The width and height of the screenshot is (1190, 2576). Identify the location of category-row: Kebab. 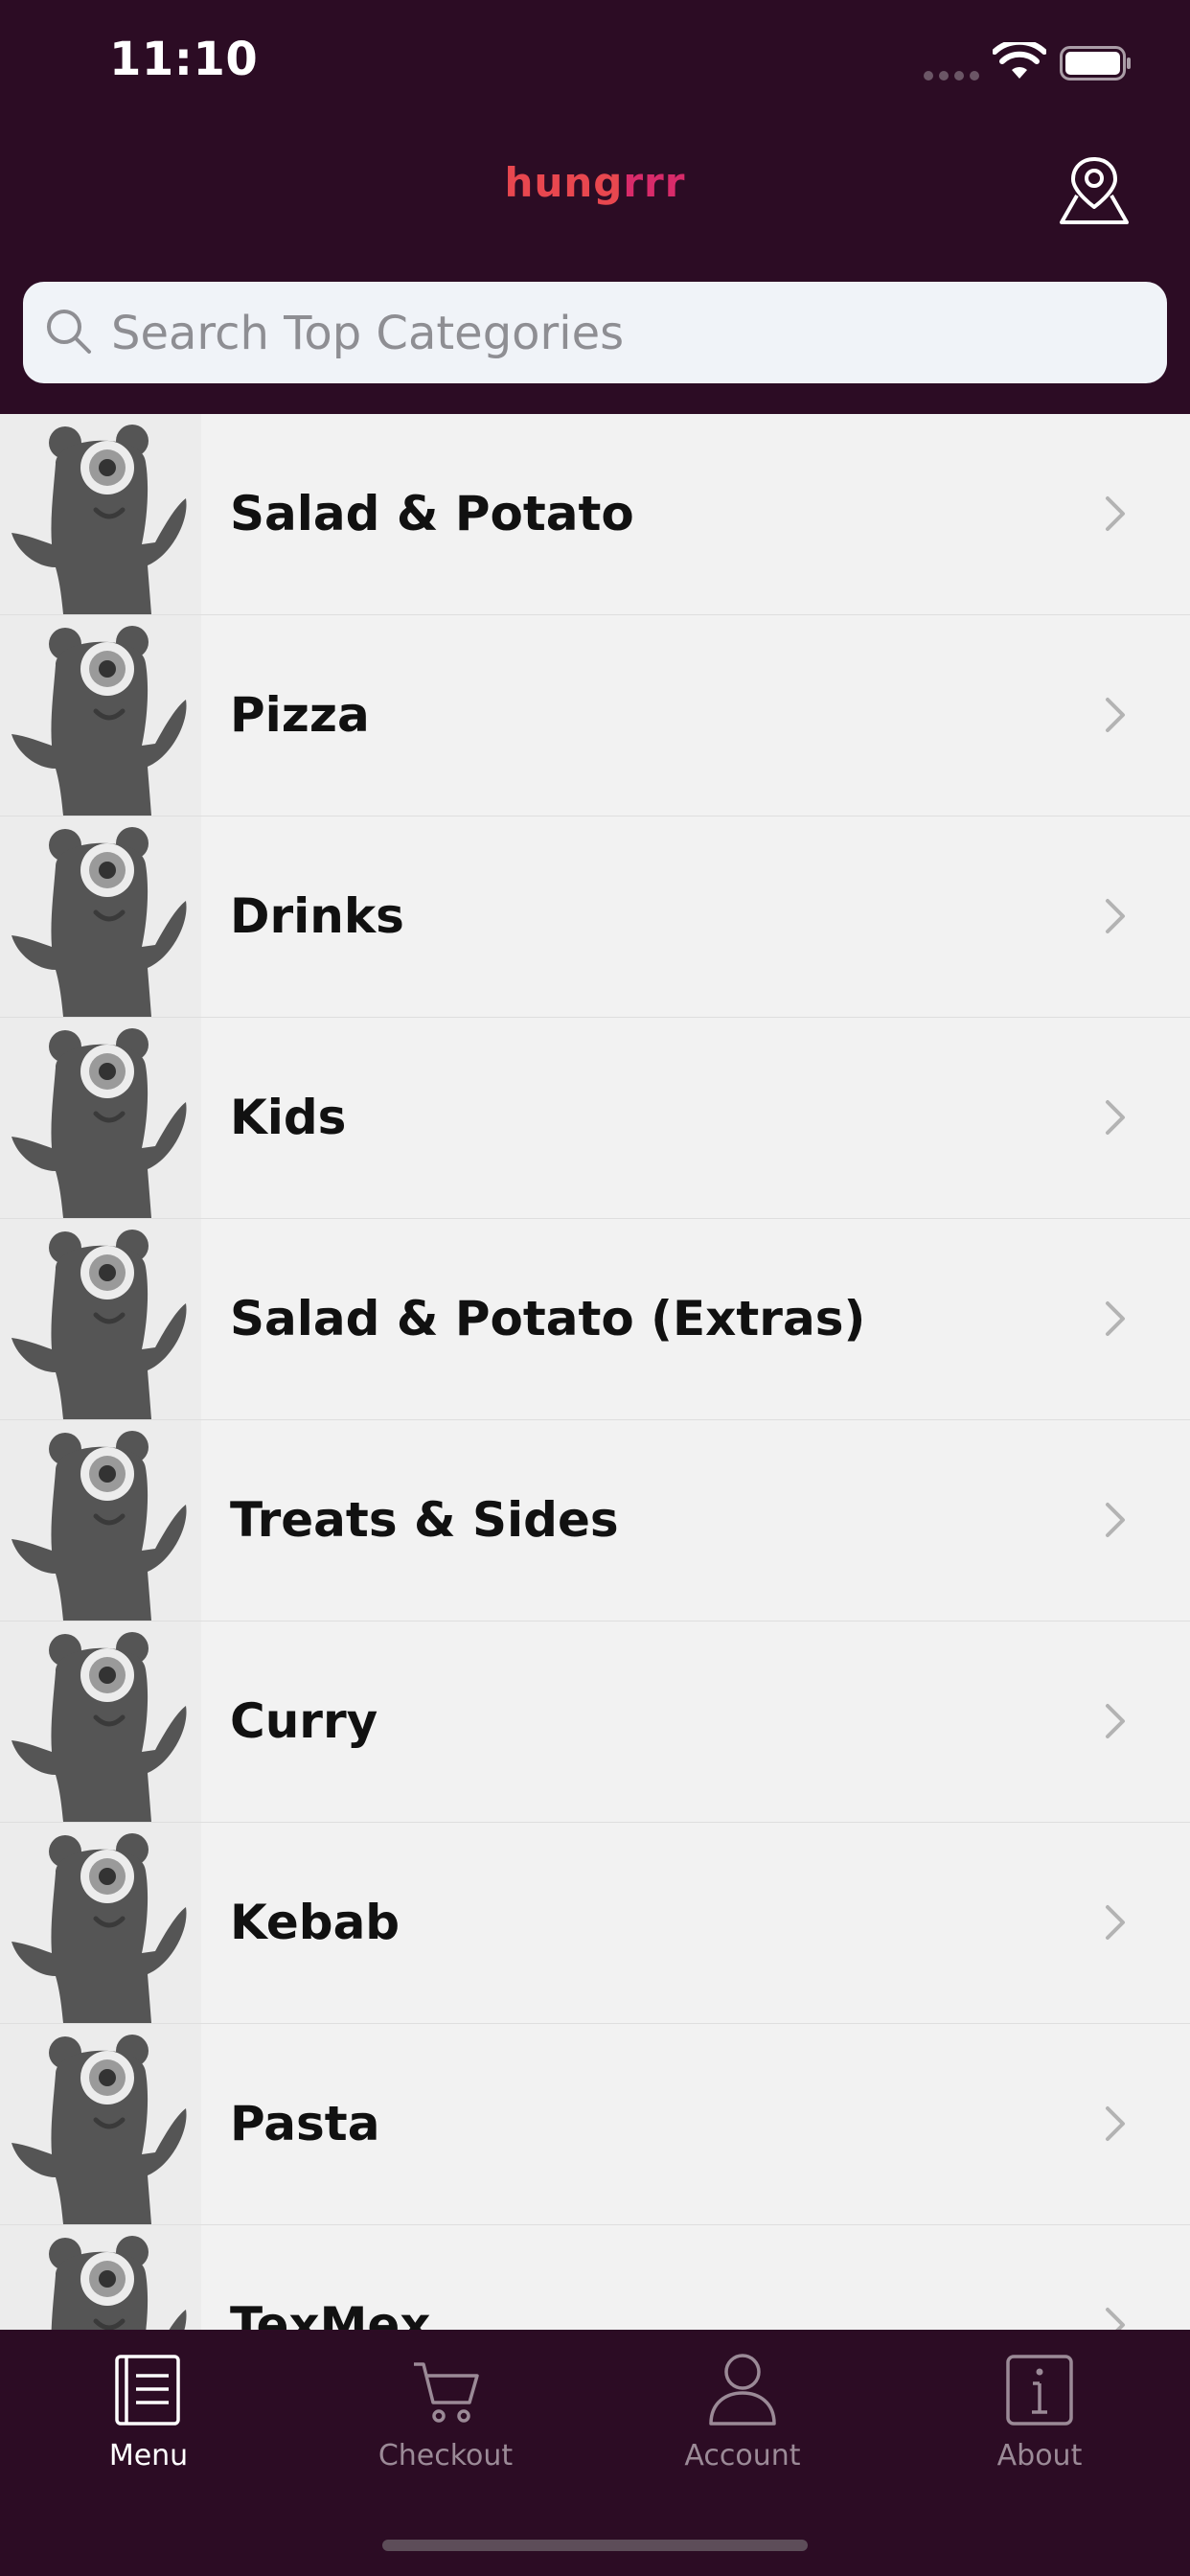
(595, 1924).